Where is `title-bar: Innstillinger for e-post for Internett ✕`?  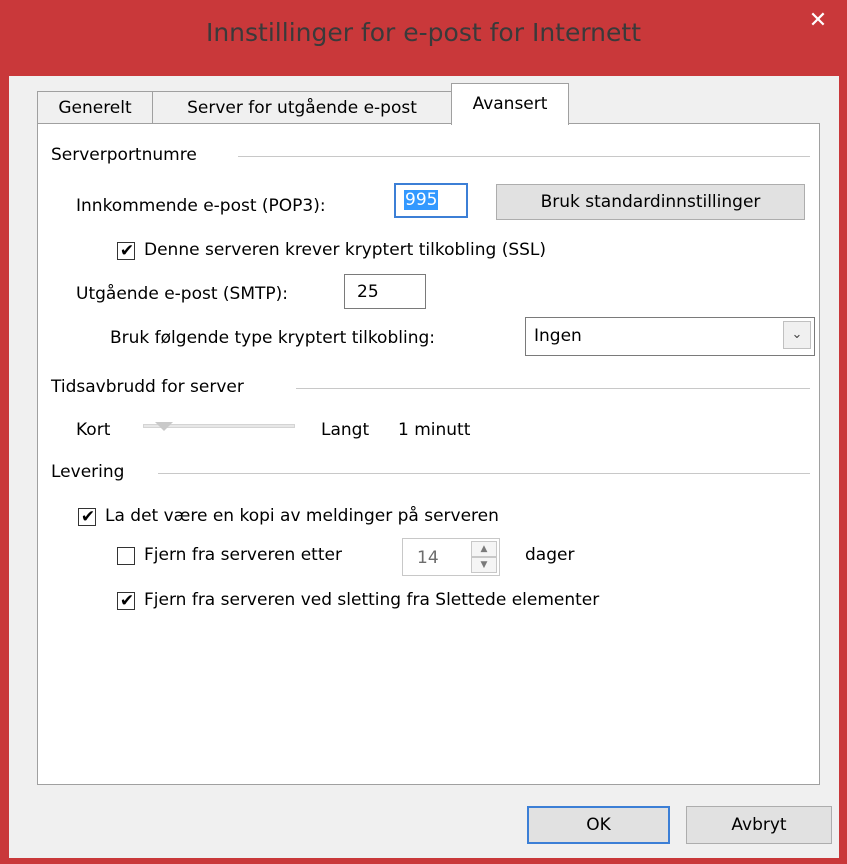 title-bar: Innstillinger for e-post for Internett ✕ is located at coordinates (423, 38).